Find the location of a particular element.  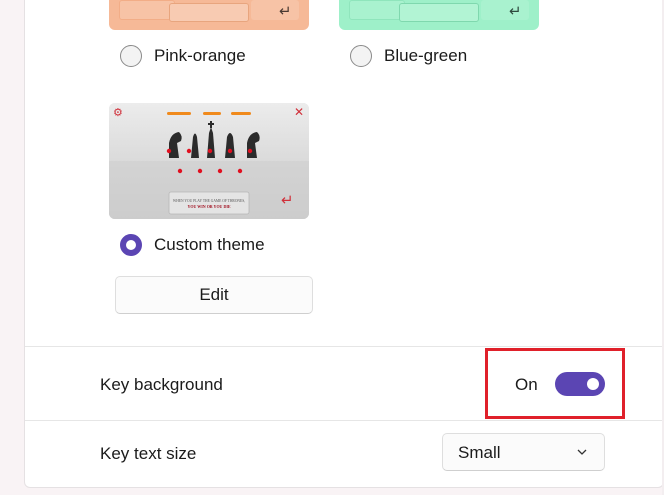

highlight-box is located at coordinates (555, 383).